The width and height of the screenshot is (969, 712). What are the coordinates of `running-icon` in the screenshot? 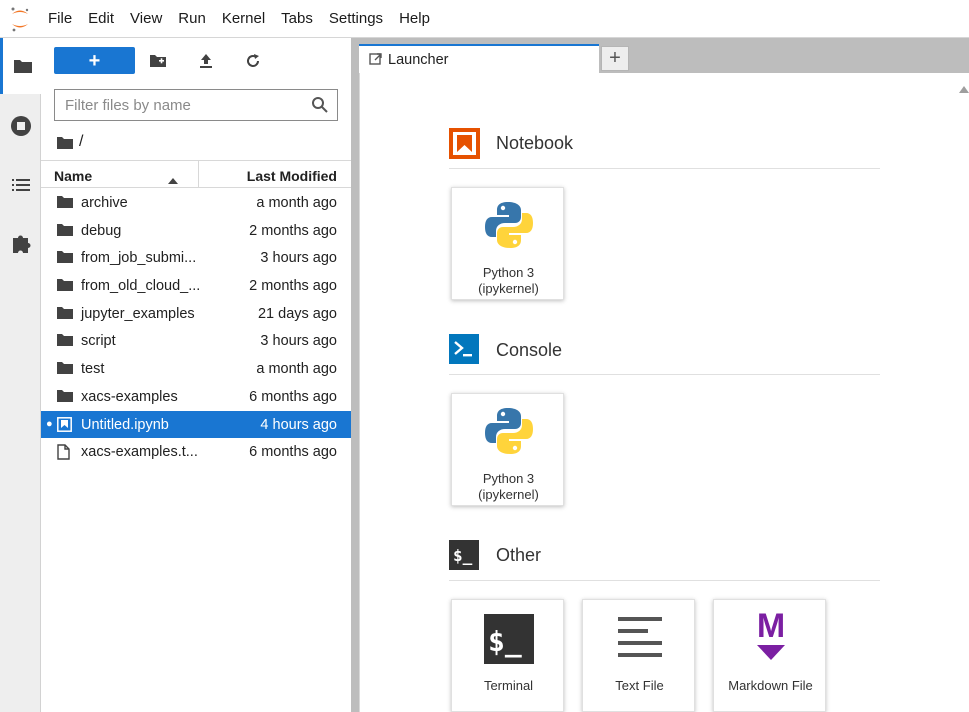 It's located at (20, 126).